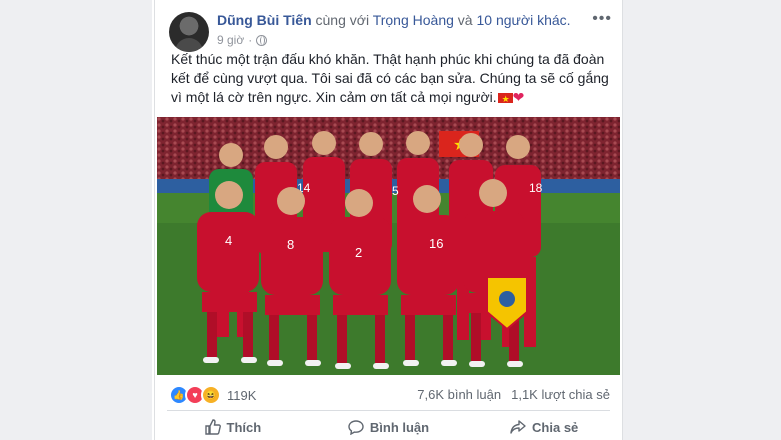  I want to click on divider, so click(388, 410).